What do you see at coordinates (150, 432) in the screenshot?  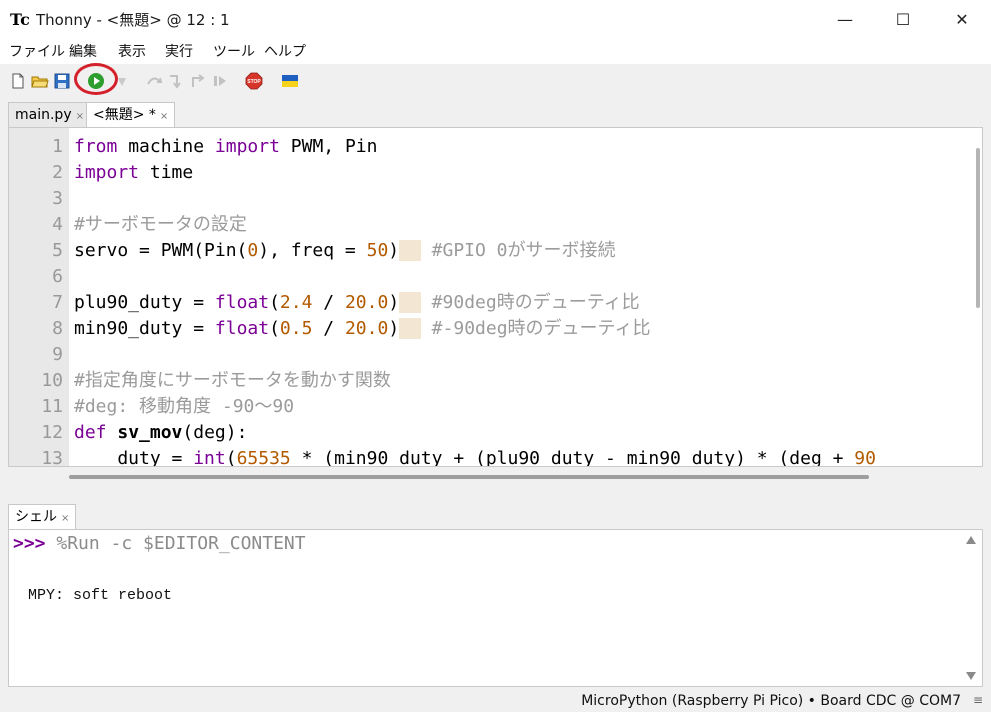 I see `code-token: sv_mov` at bounding box center [150, 432].